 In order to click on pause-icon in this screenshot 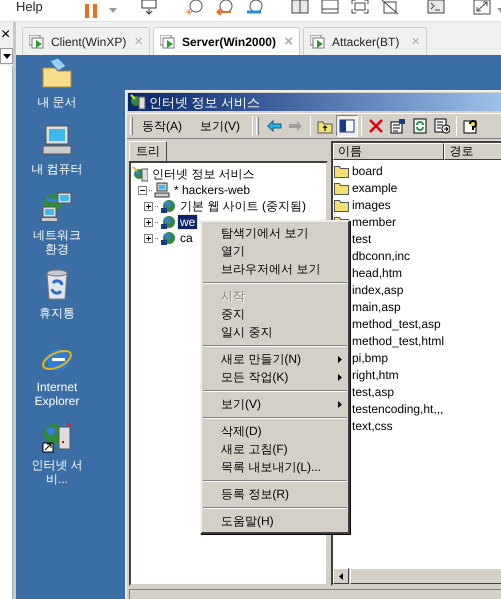, I will do `click(90, 11)`.